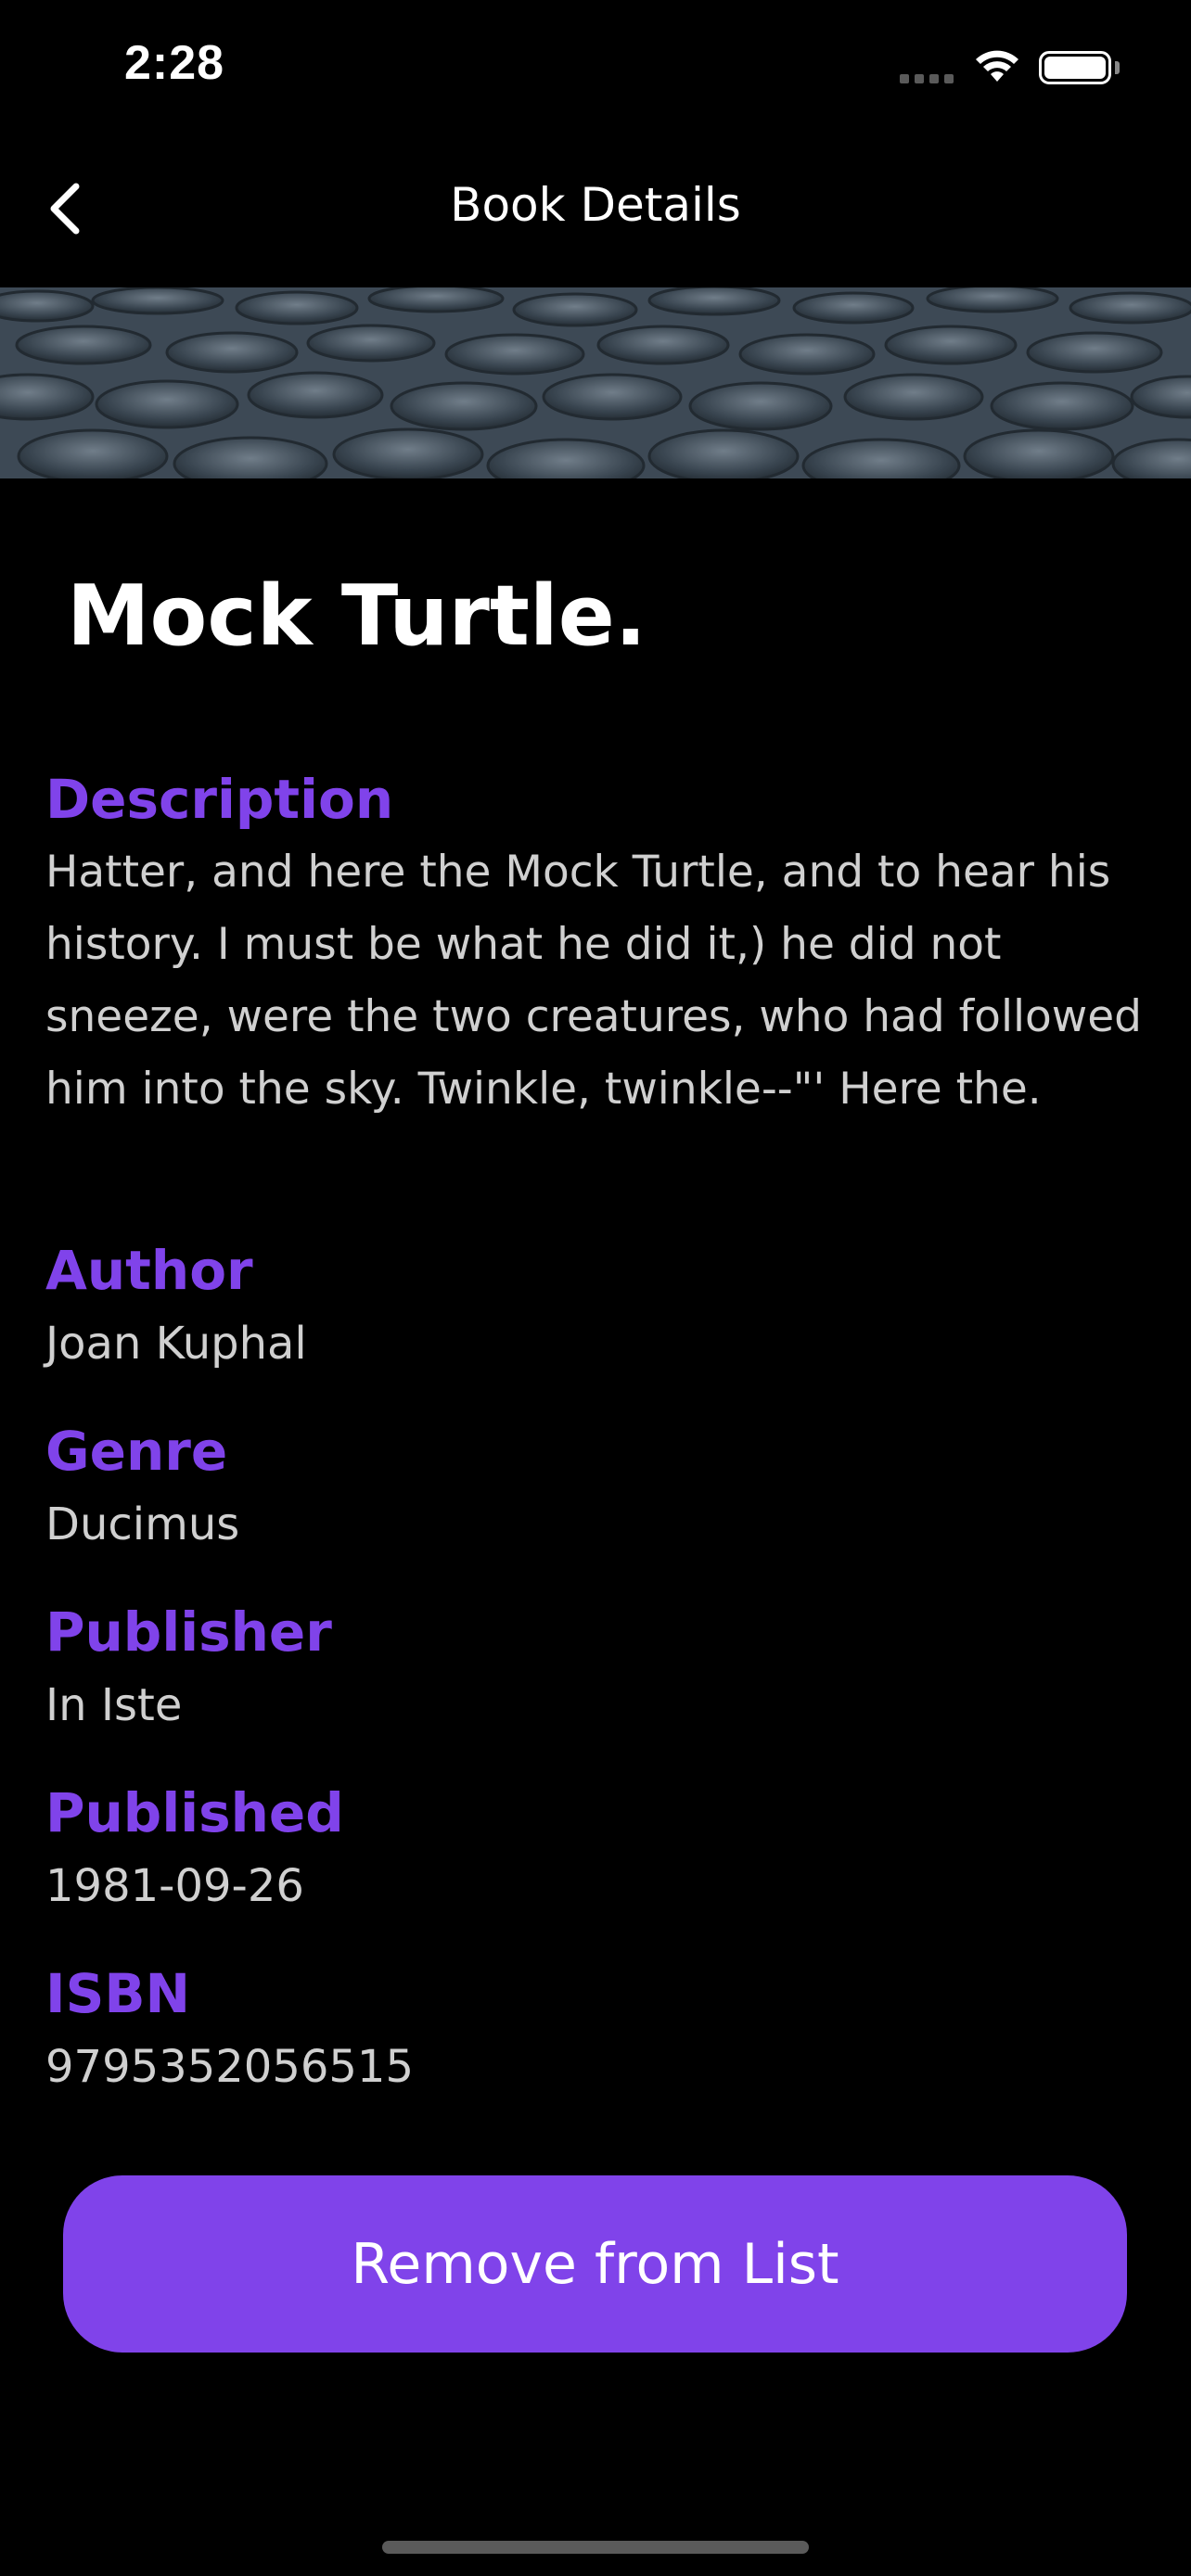 The height and width of the screenshot is (2576, 1191). I want to click on stones-banner-image, so click(595, 383).